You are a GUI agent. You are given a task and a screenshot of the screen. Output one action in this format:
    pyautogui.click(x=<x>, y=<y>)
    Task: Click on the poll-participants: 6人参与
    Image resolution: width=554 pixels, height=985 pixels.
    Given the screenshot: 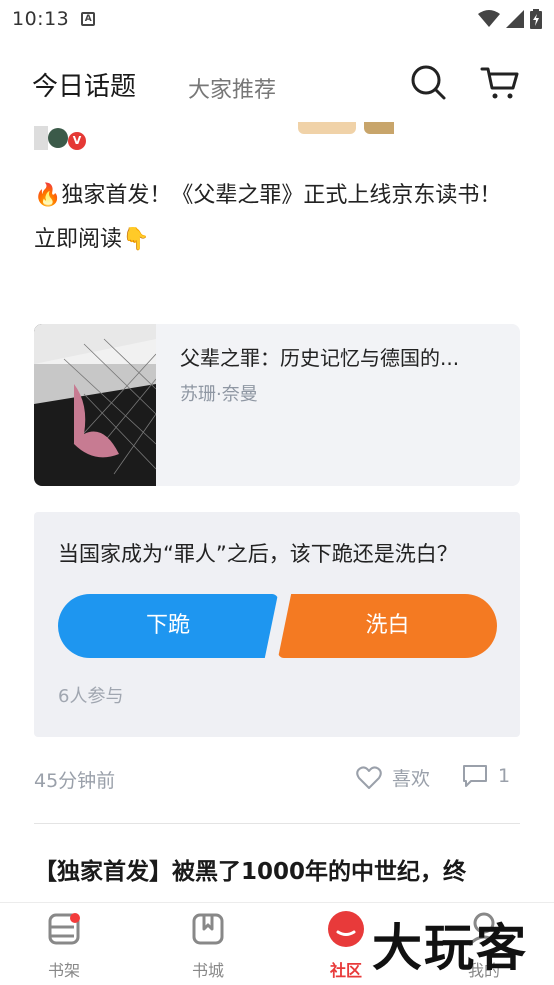 What is the action you would take?
    pyautogui.click(x=91, y=696)
    